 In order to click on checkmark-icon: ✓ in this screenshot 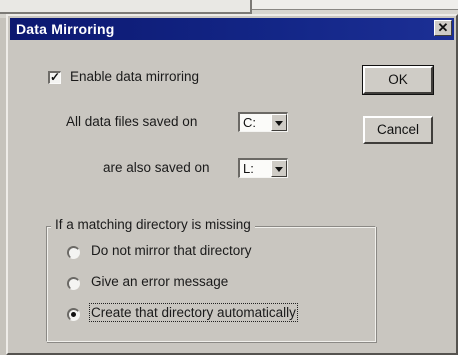, I will do `click(55, 77)`.